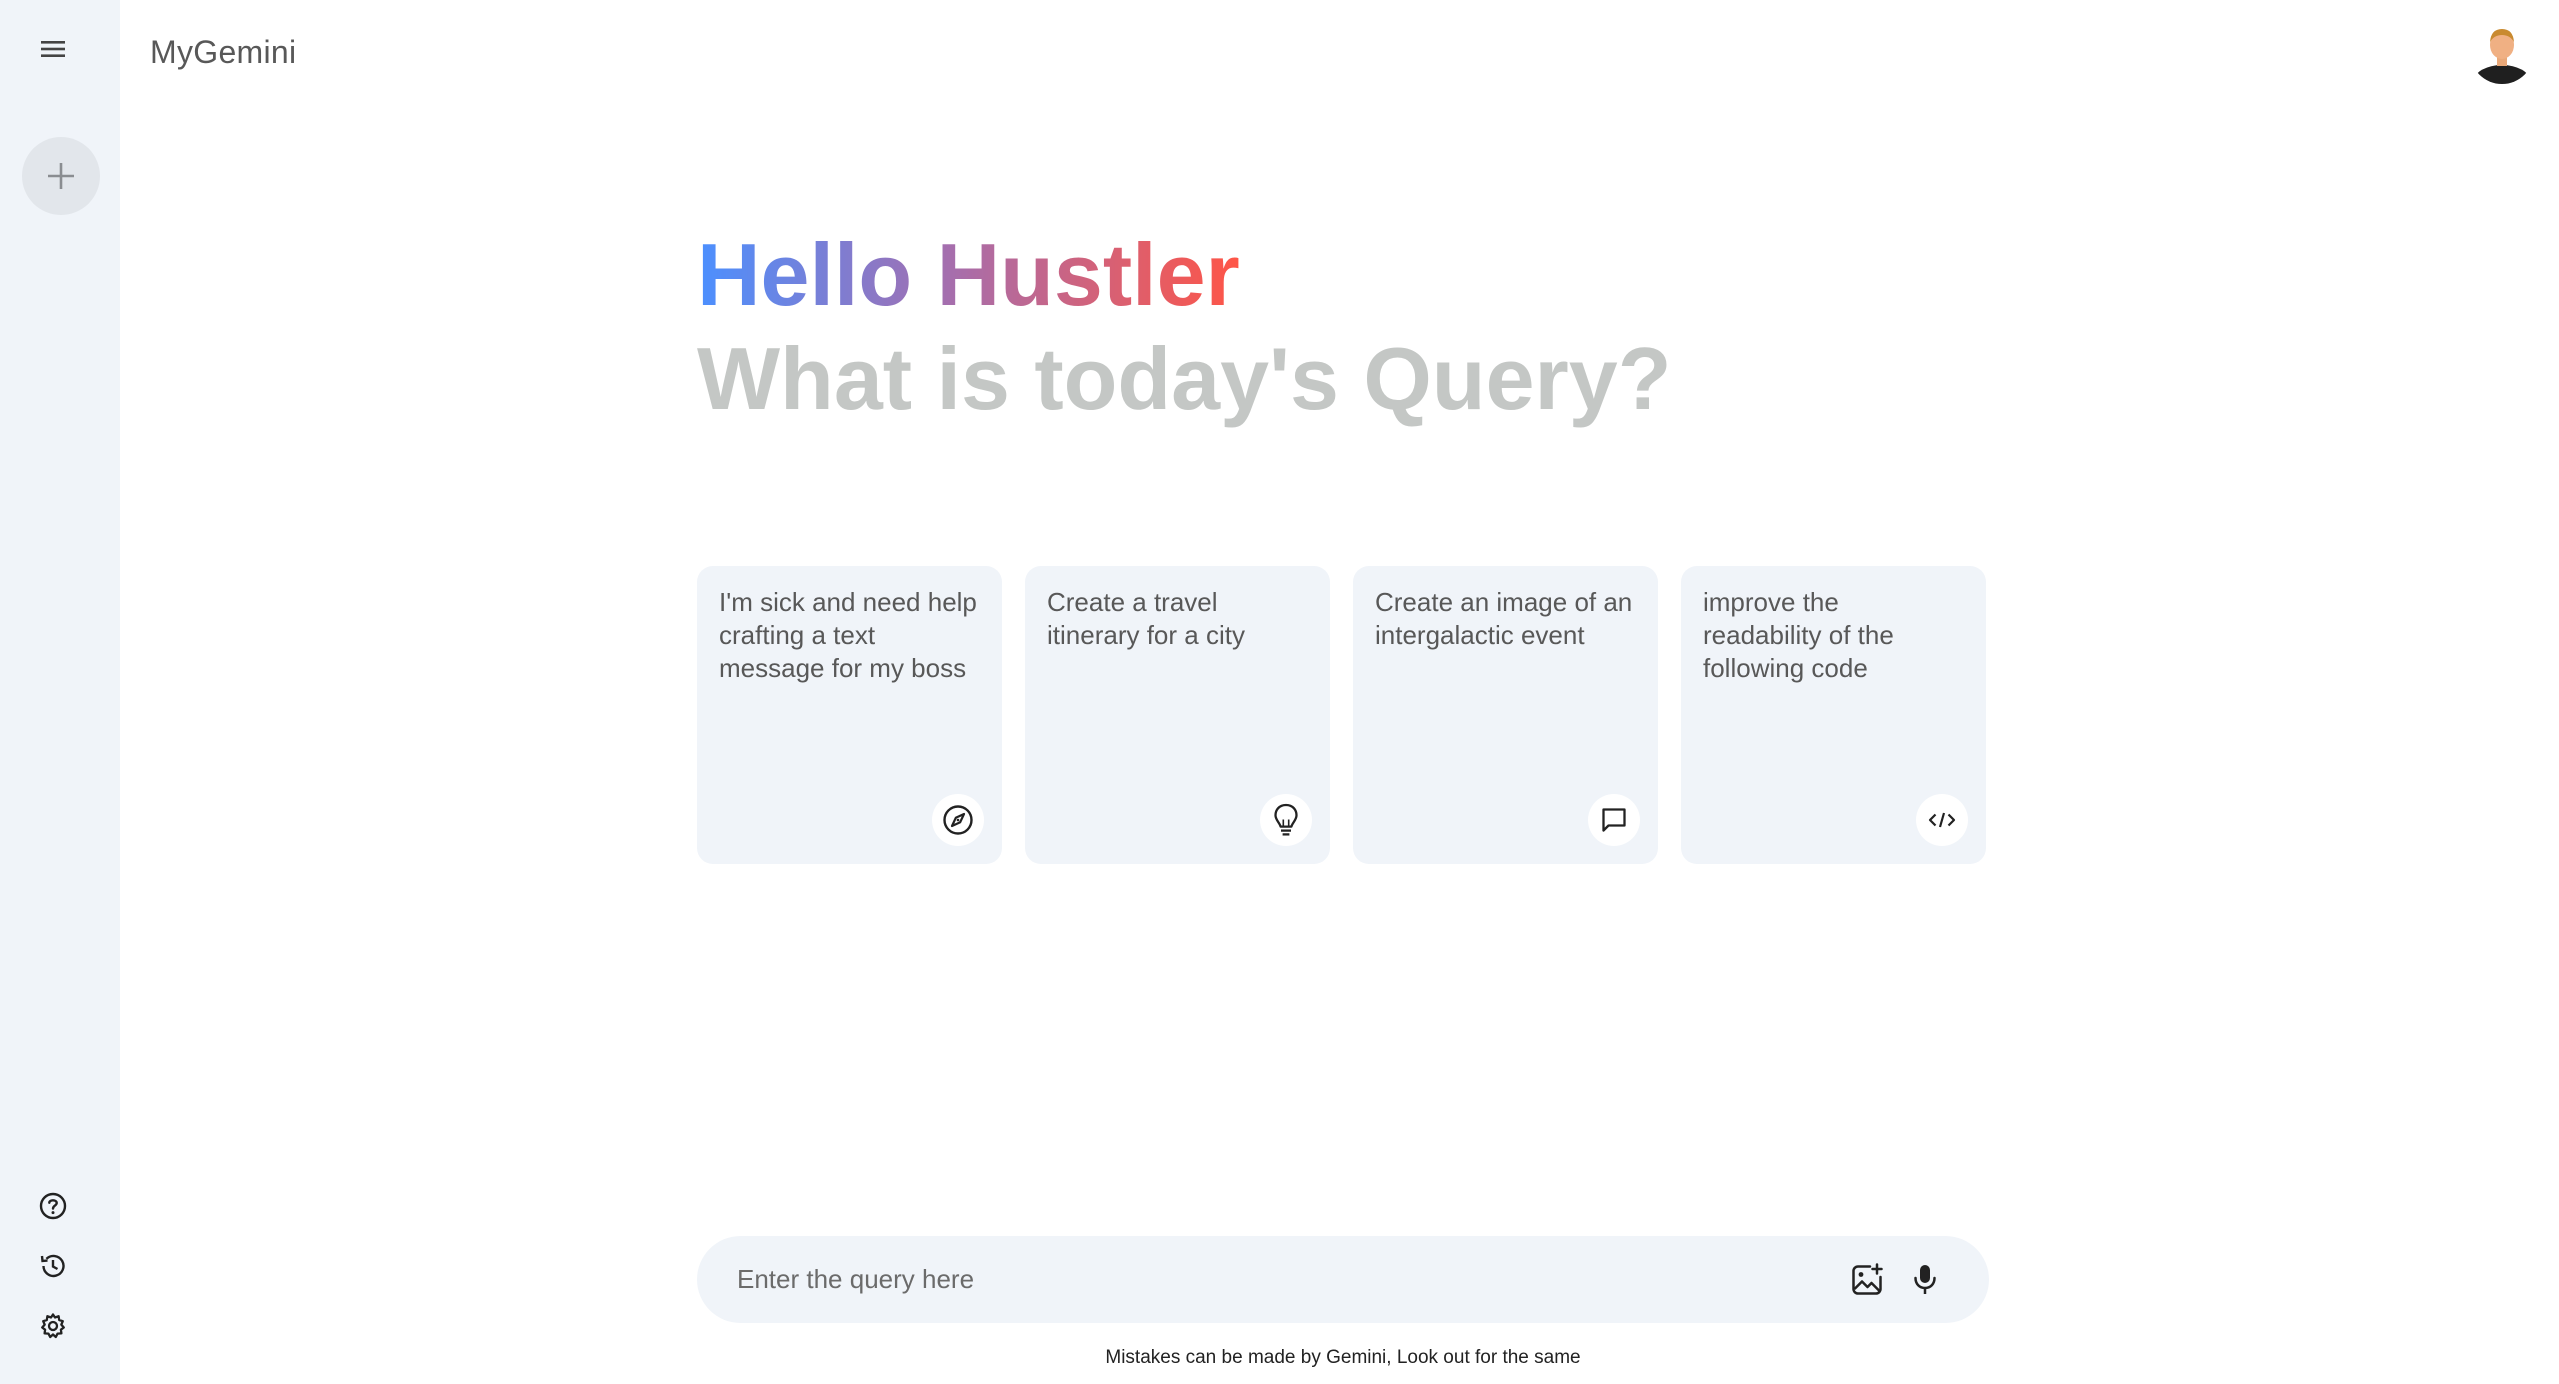 This screenshot has width=2559, height=1384. Describe the element at coordinates (60, 692) in the screenshot. I see `sidebar` at that location.